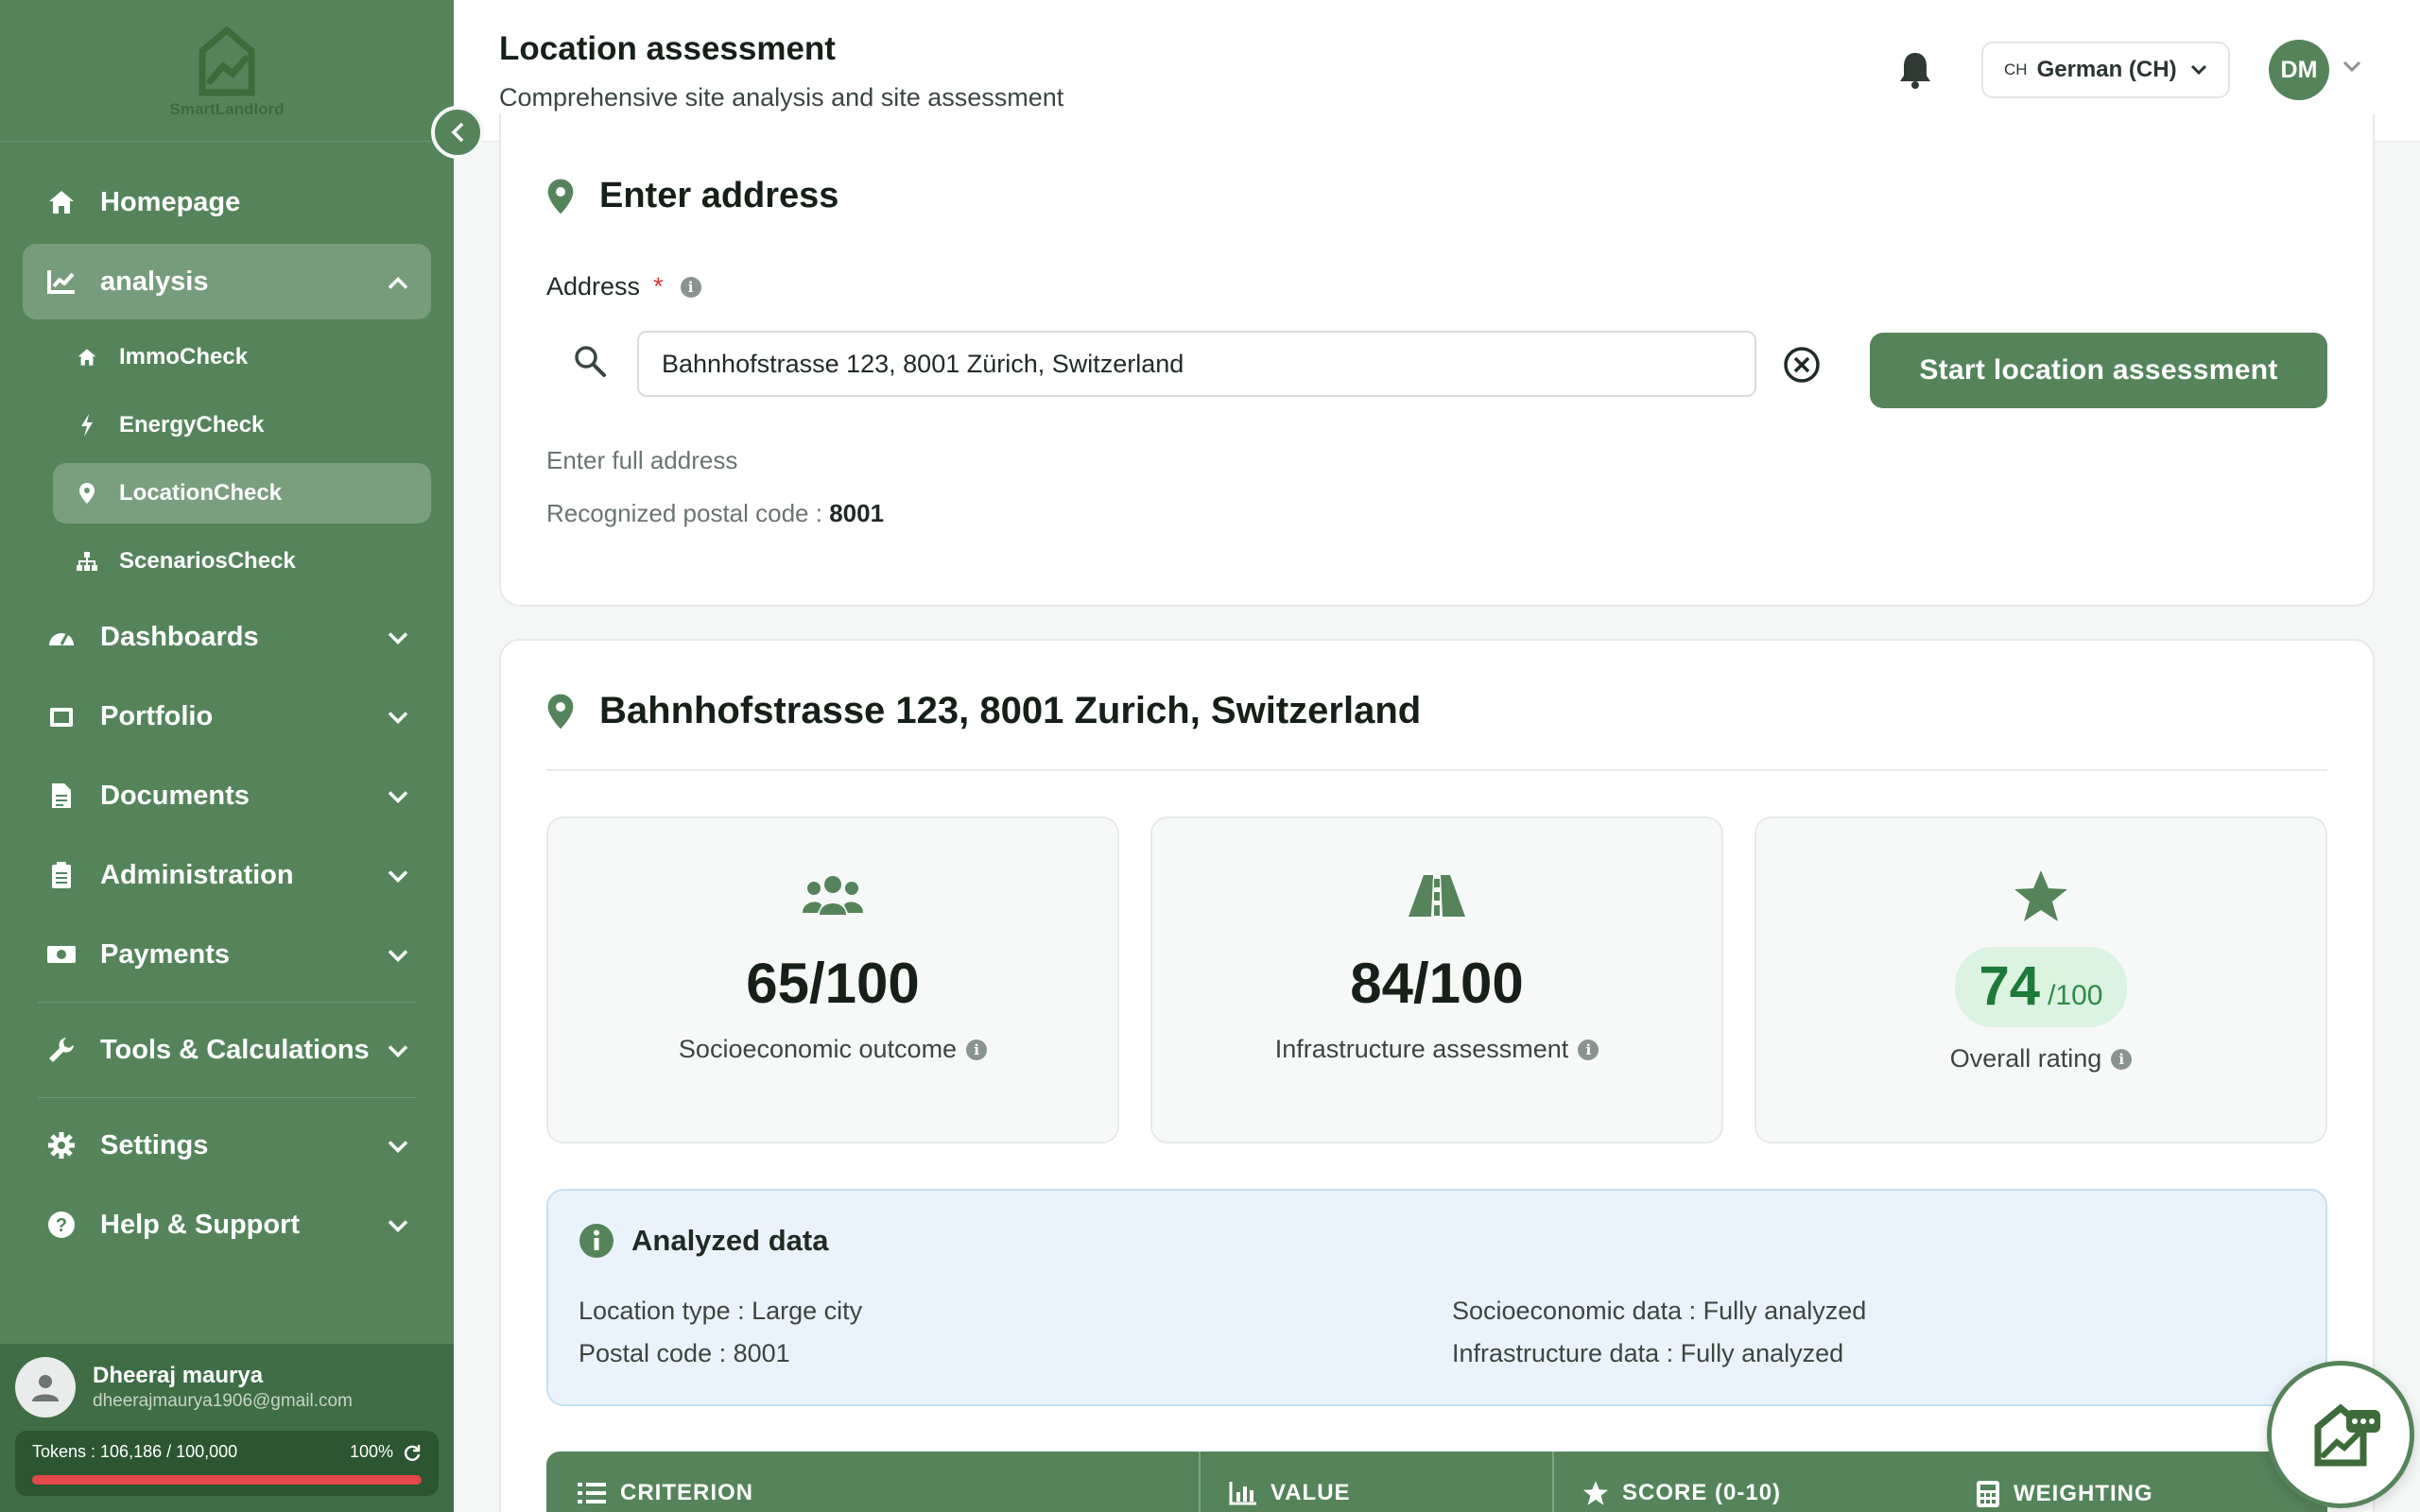 The image size is (2420, 1512). I want to click on sidebar-item-dashboards: Dashboards, so click(227, 637).